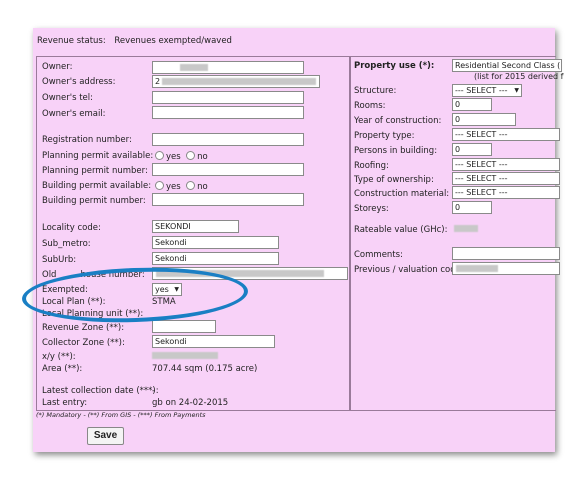 The image size is (588, 485). What do you see at coordinates (378, 255) in the screenshot?
I see `comments-label: Comments:` at bounding box center [378, 255].